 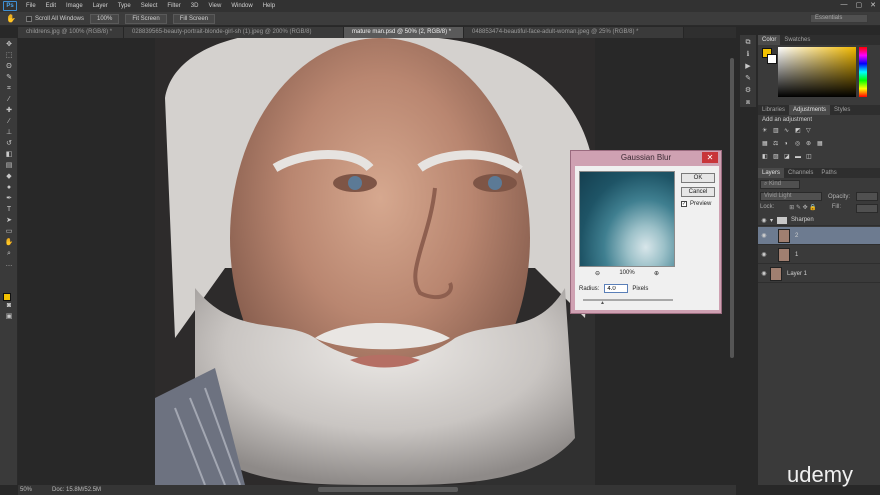 What do you see at coordinates (863, 72) in the screenshot?
I see `hue-slider` at bounding box center [863, 72].